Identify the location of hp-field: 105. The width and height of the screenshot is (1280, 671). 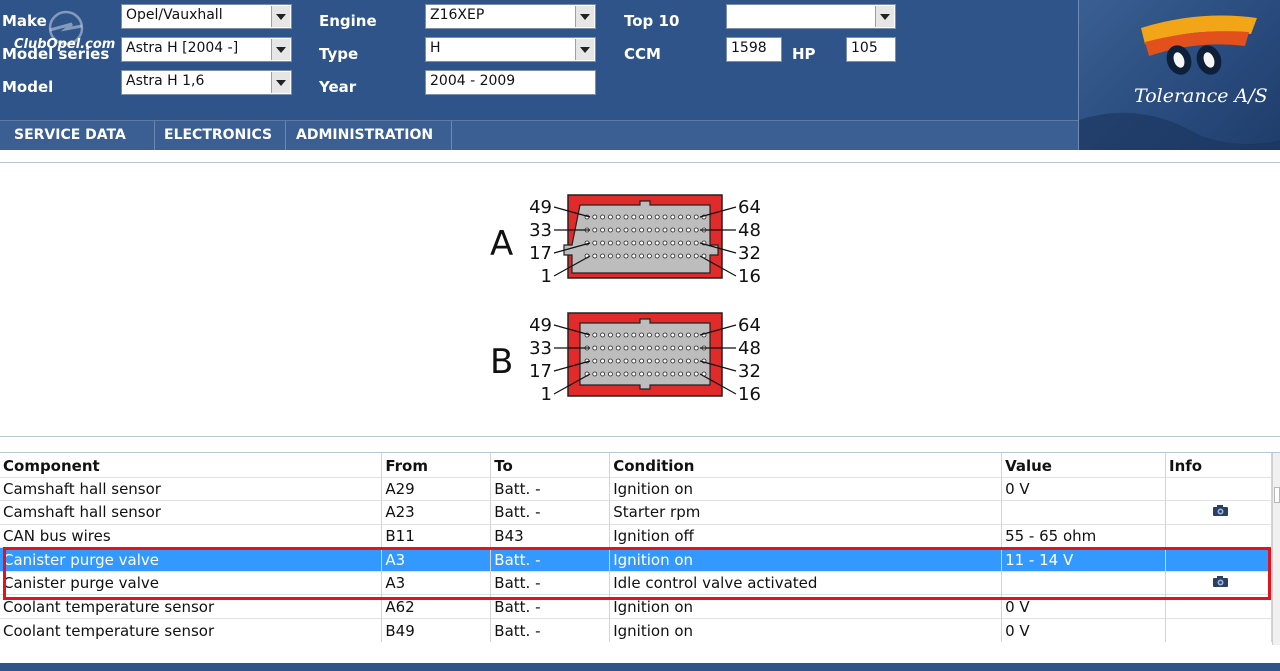
(871, 49).